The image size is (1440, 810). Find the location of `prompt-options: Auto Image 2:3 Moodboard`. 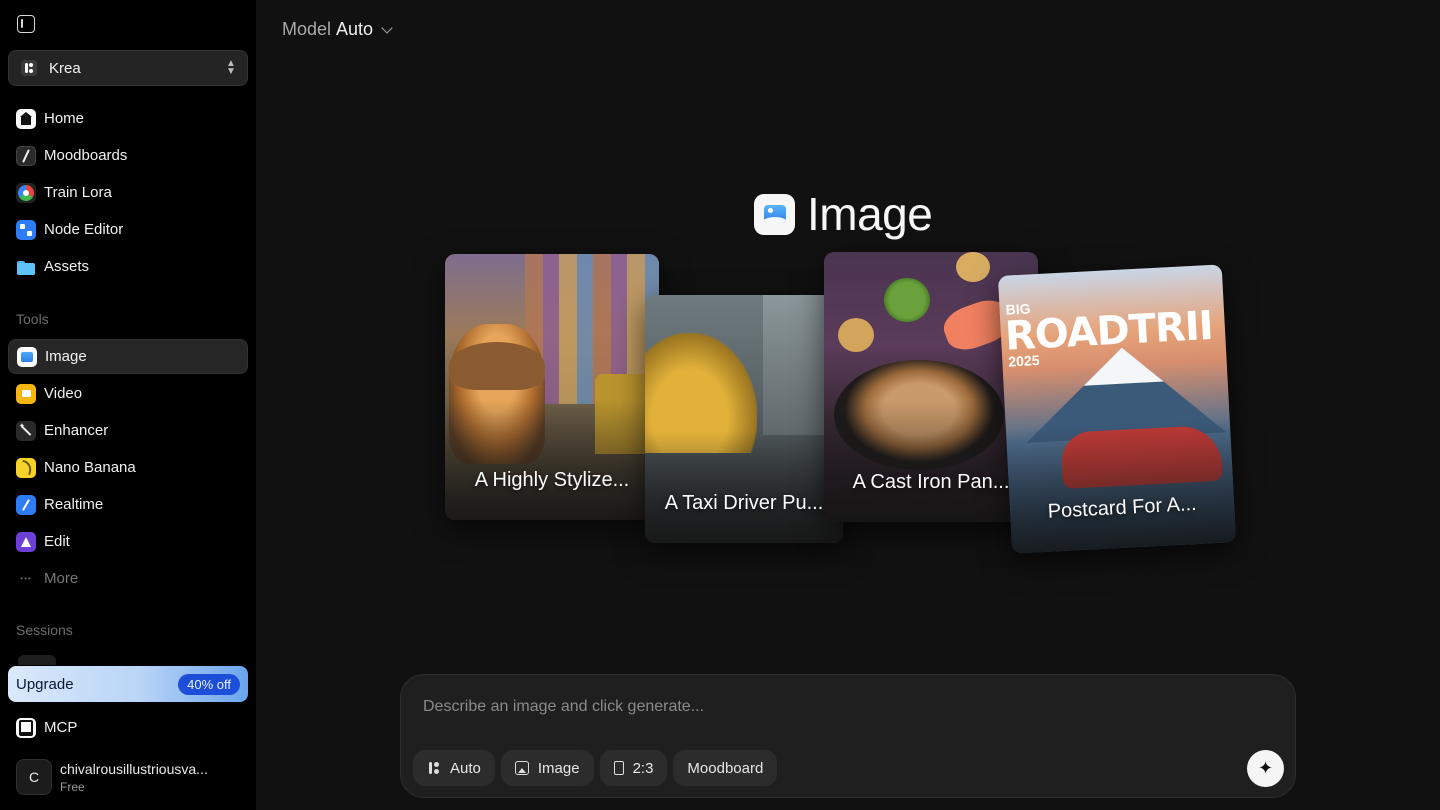

prompt-options: Auto Image 2:3 Moodboard is located at coordinates (598, 768).